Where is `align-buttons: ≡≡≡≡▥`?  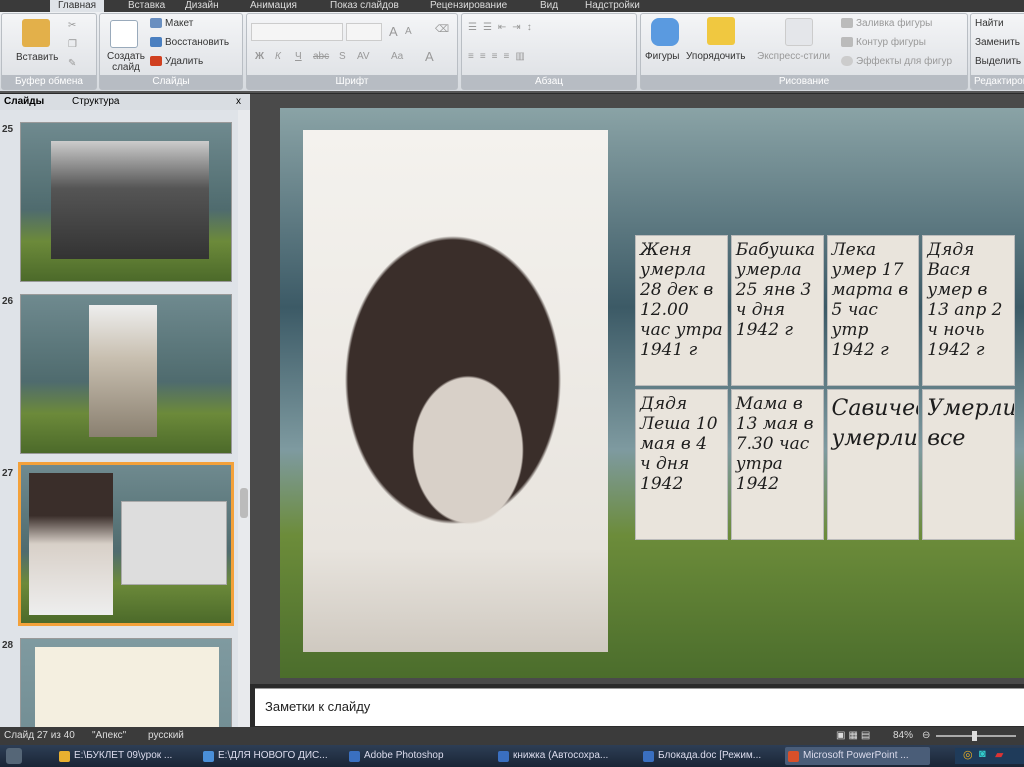 align-buttons: ≡≡≡≡▥ is located at coordinates (499, 56).